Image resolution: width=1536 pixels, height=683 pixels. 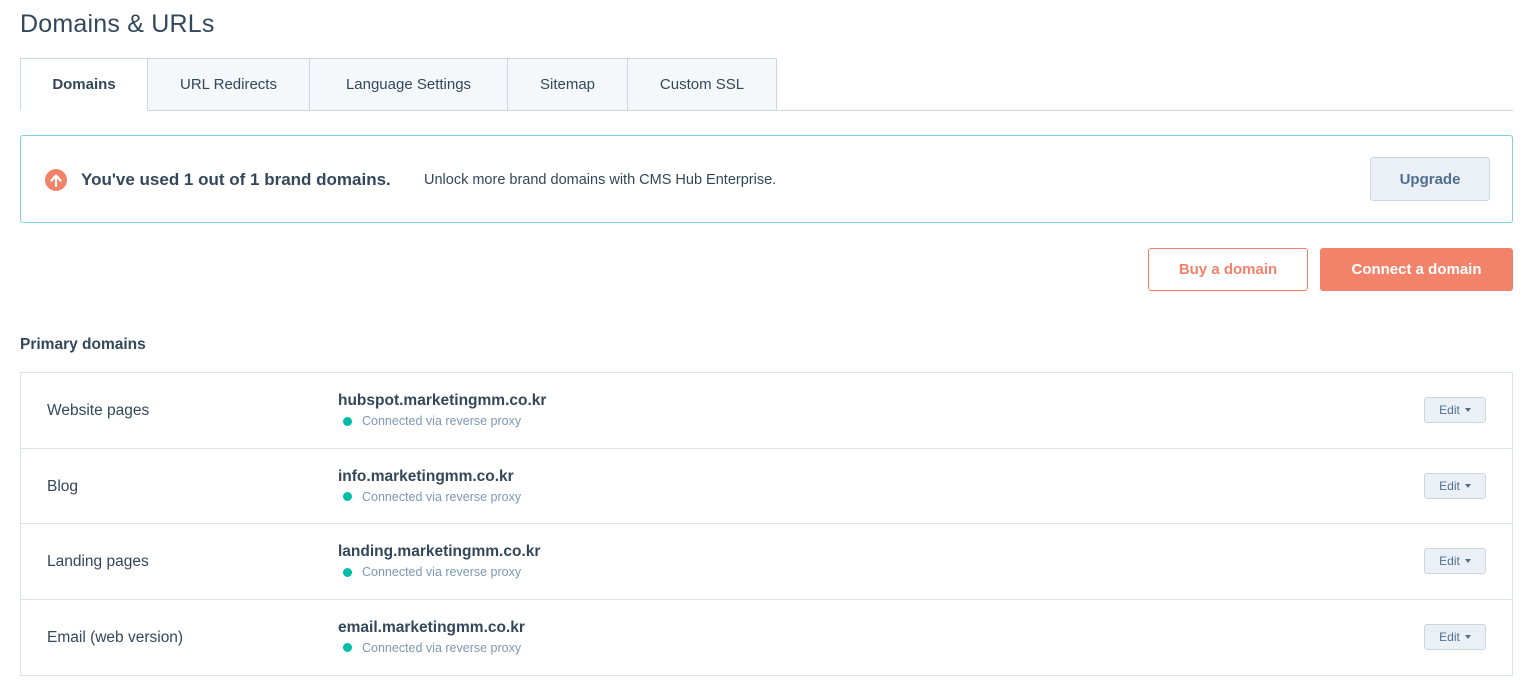 What do you see at coordinates (568, 84) in the screenshot?
I see `tab-sitemap: Sitemap` at bounding box center [568, 84].